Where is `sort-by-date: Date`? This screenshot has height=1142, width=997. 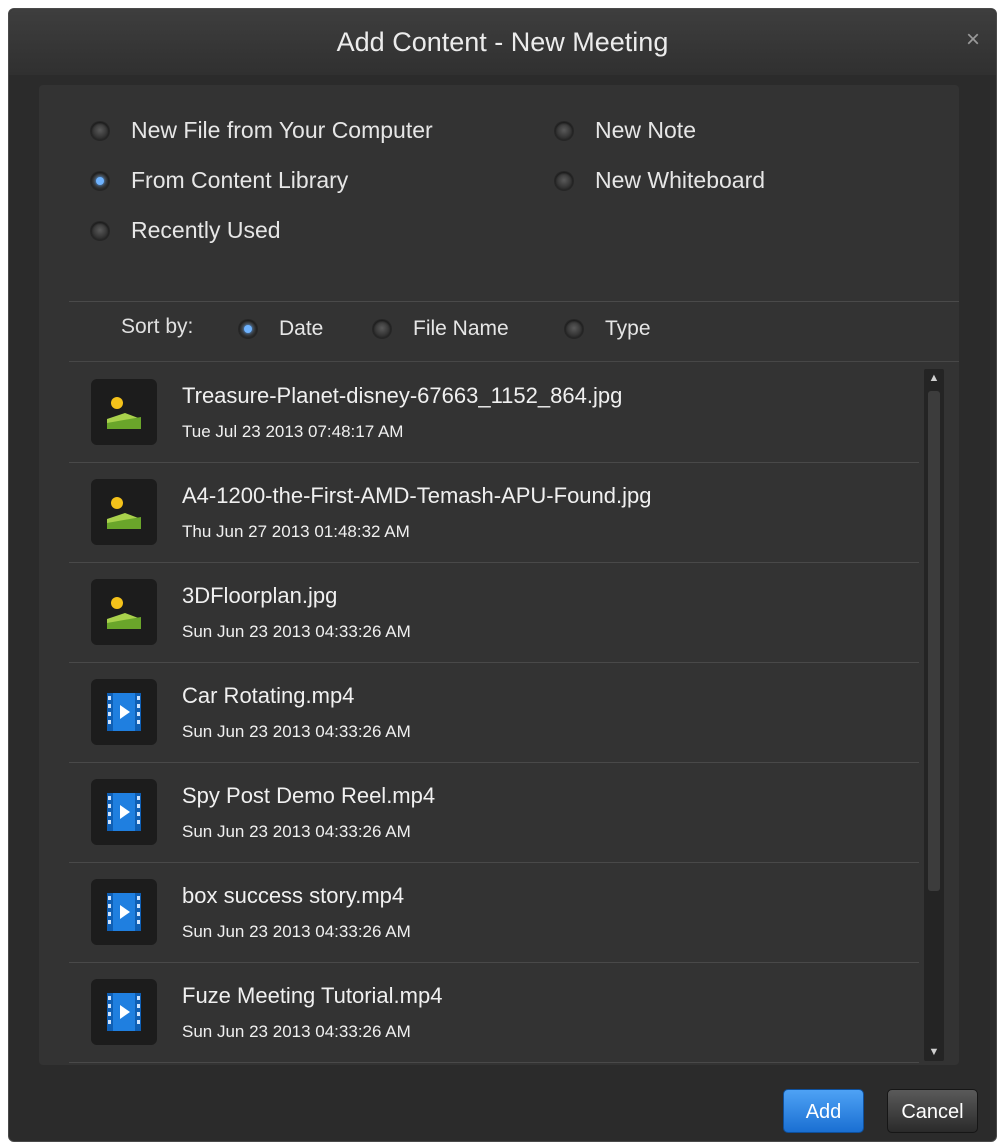
sort-by-date: Date is located at coordinates (281, 329).